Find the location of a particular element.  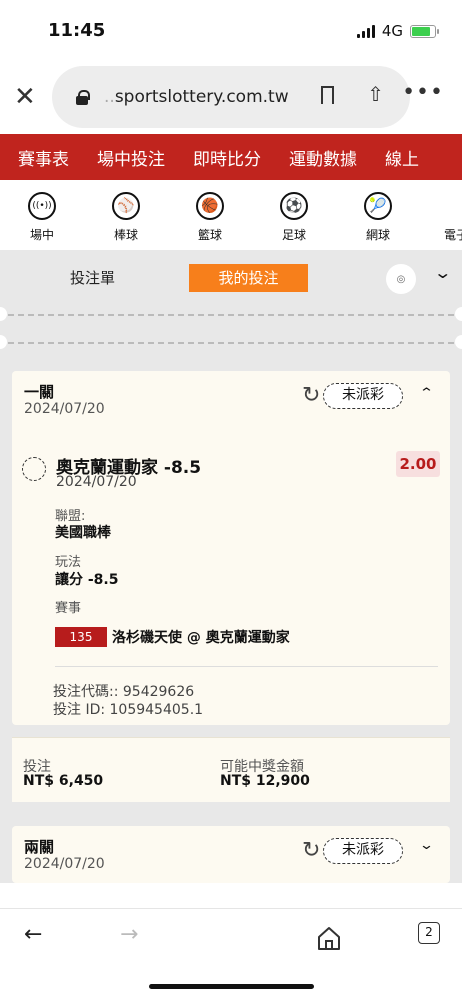

sport-label: 電子競 is located at coordinates (452, 235).